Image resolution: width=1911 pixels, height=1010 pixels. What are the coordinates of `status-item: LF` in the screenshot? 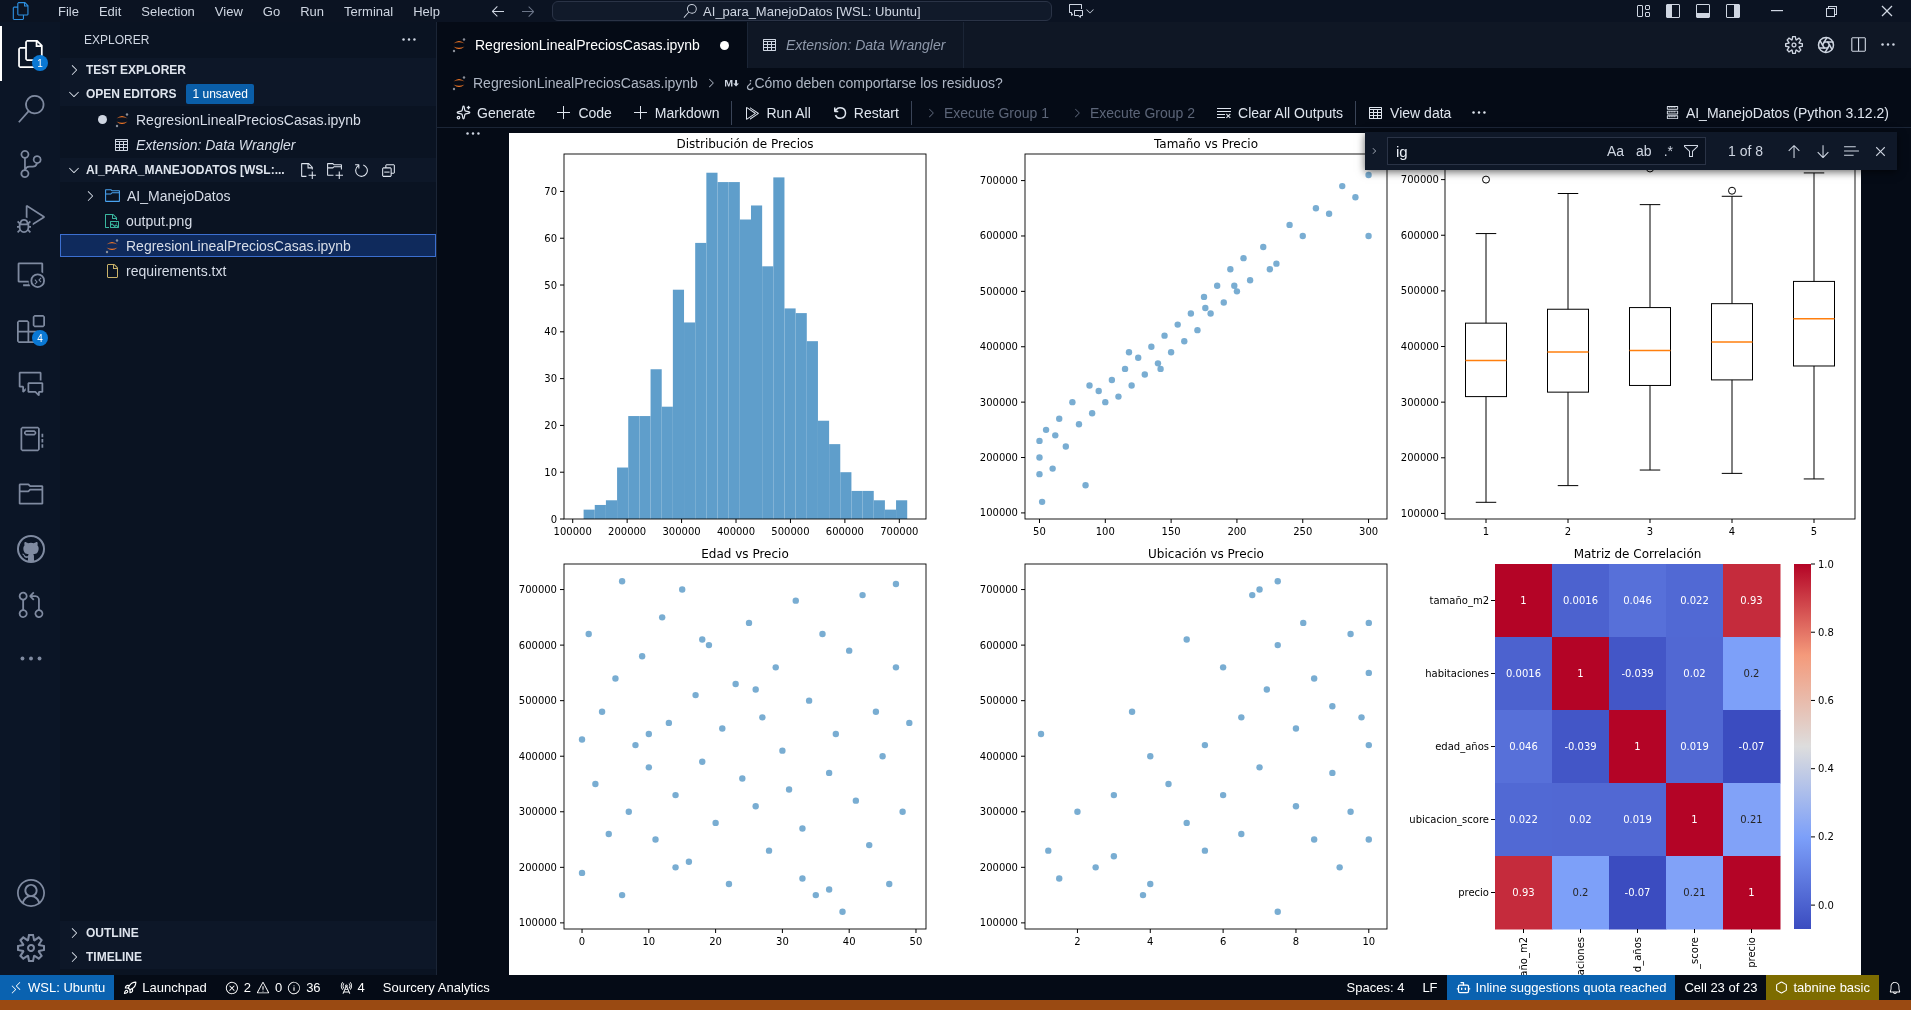 It's located at (1430, 987).